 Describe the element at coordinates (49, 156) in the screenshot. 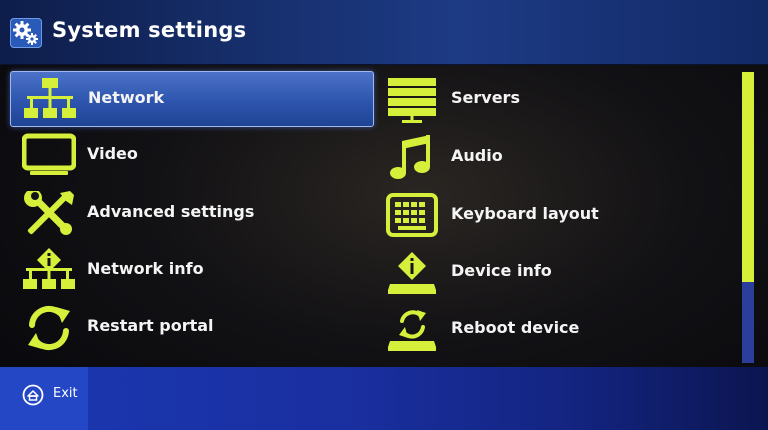

I see `monitor-icon` at that location.